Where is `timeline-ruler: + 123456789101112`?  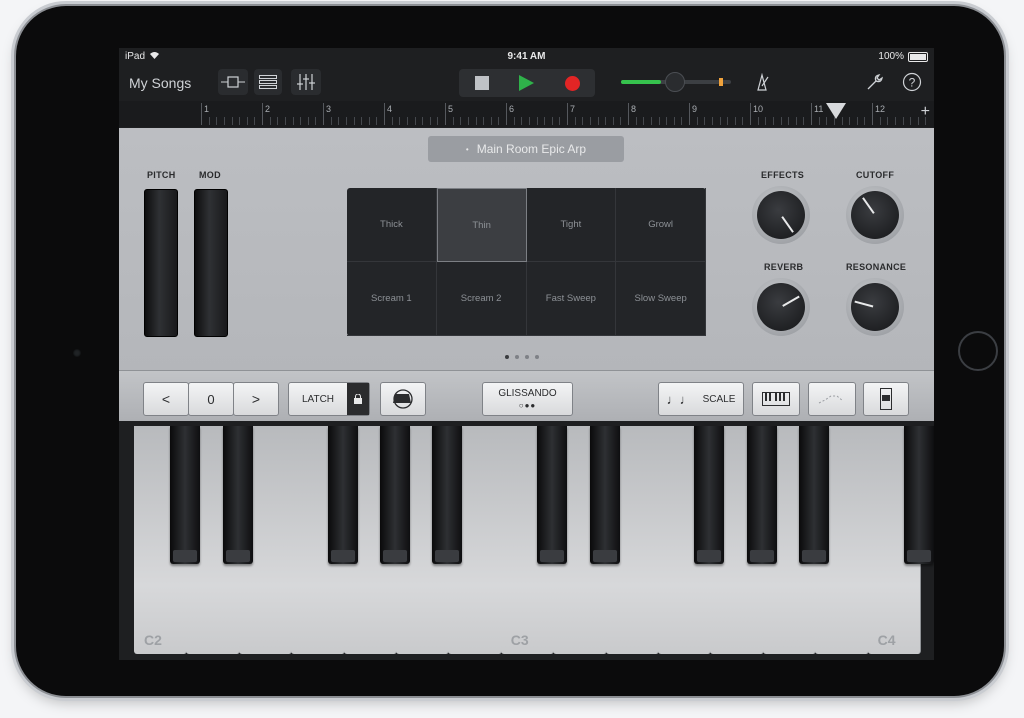 timeline-ruler: + 123456789101112 is located at coordinates (526, 114).